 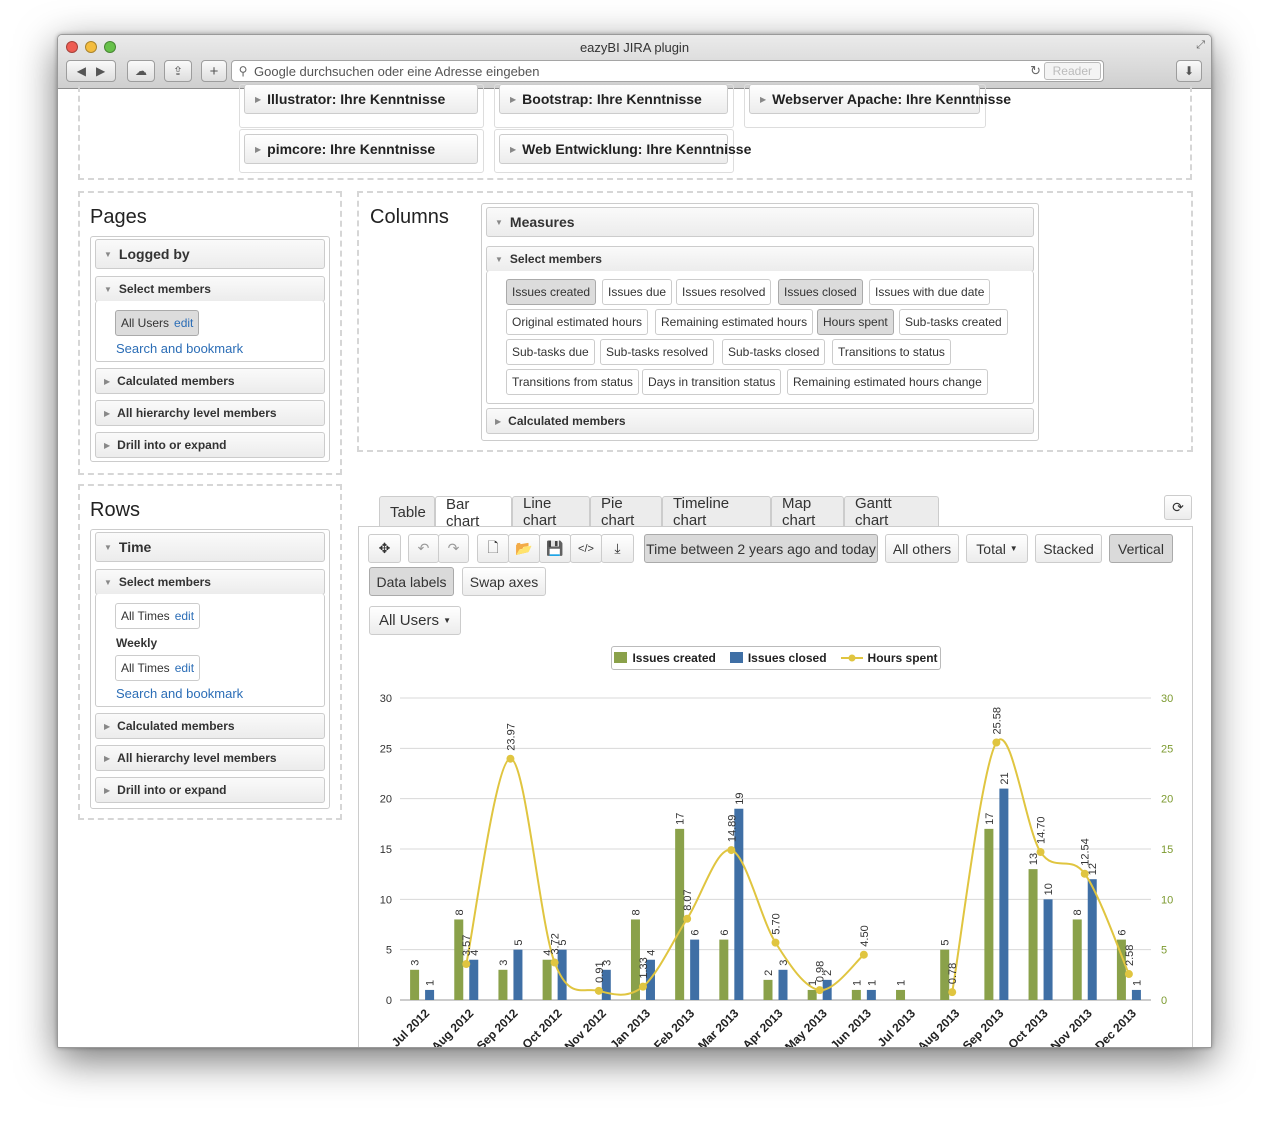 I want to click on y-tick-label: 5, so click(x=389, y=951).